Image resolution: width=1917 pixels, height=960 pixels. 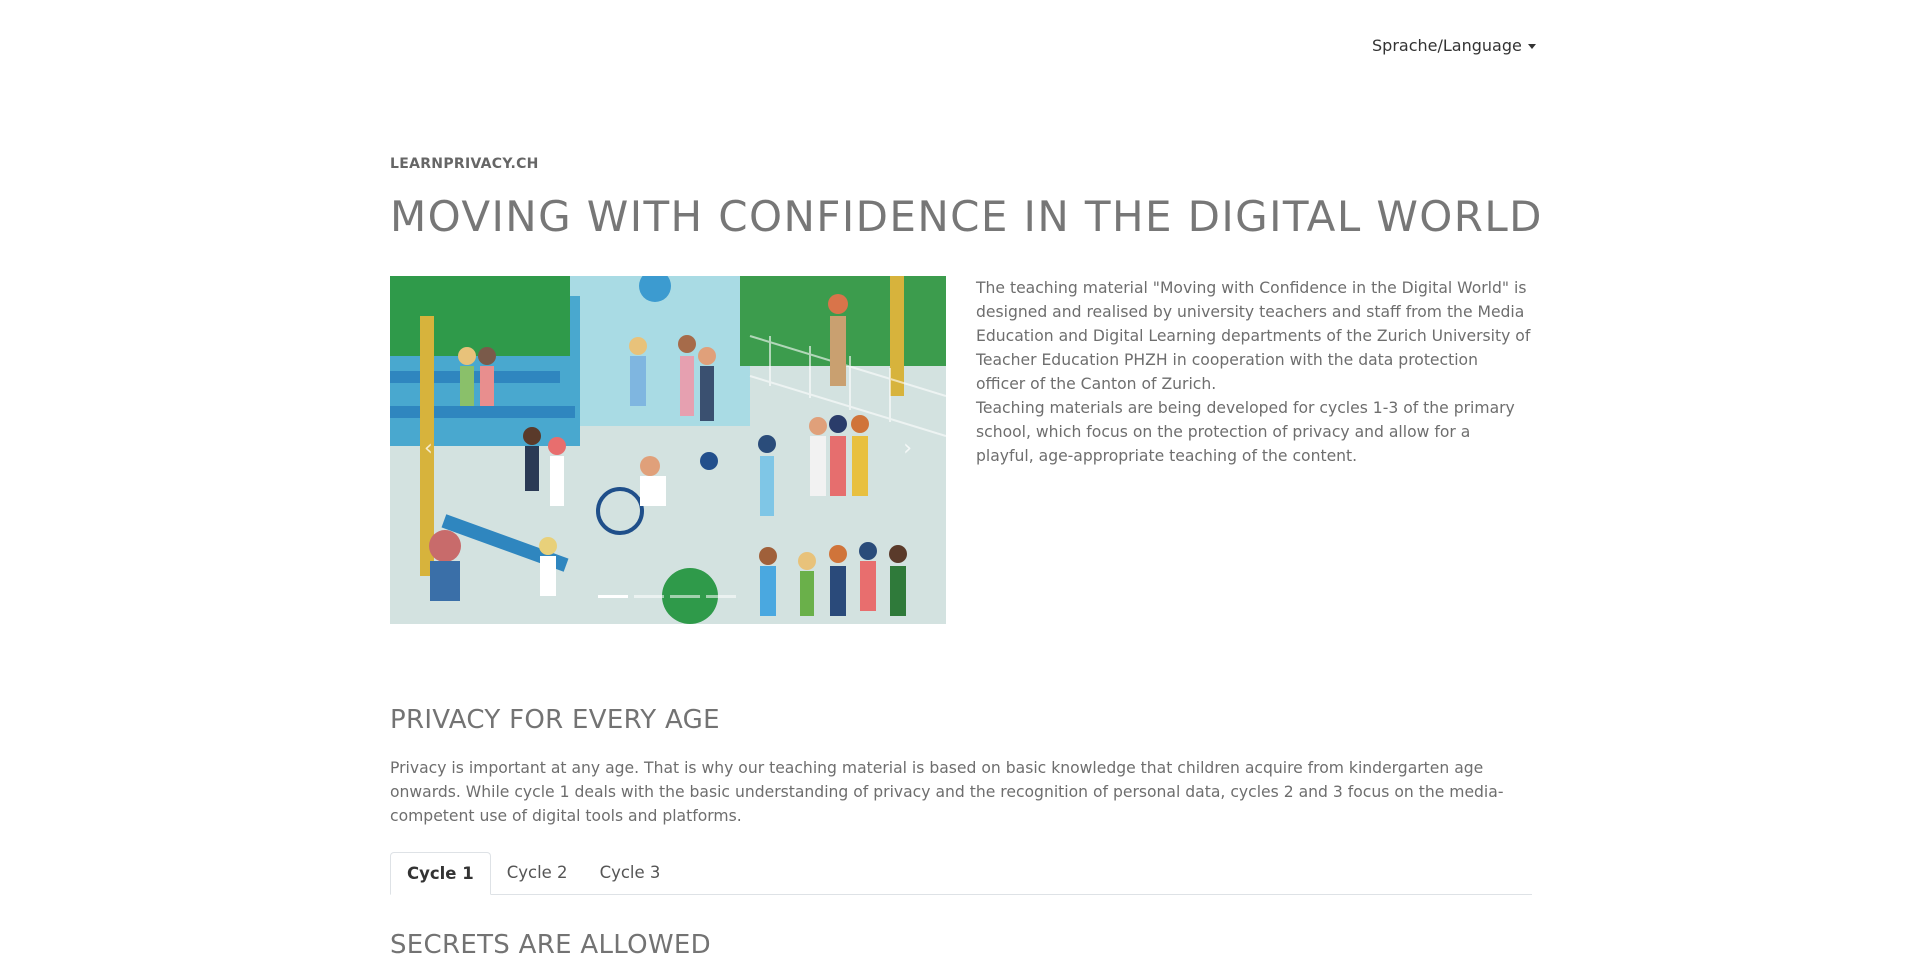 What do you see at coordinates (550, 945) in the screenshot?
I see `tab-content-heading: SECRETS ARE ALLOWED` at bounding box center [550, 945].